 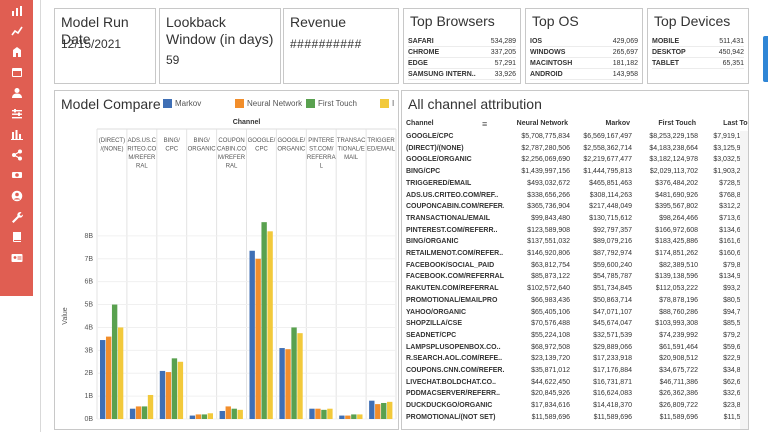 What do you see at coordinates (548, 253) in the screenshot?
I see `value-cell: $146,920,806` at bounding box center [548, 253].